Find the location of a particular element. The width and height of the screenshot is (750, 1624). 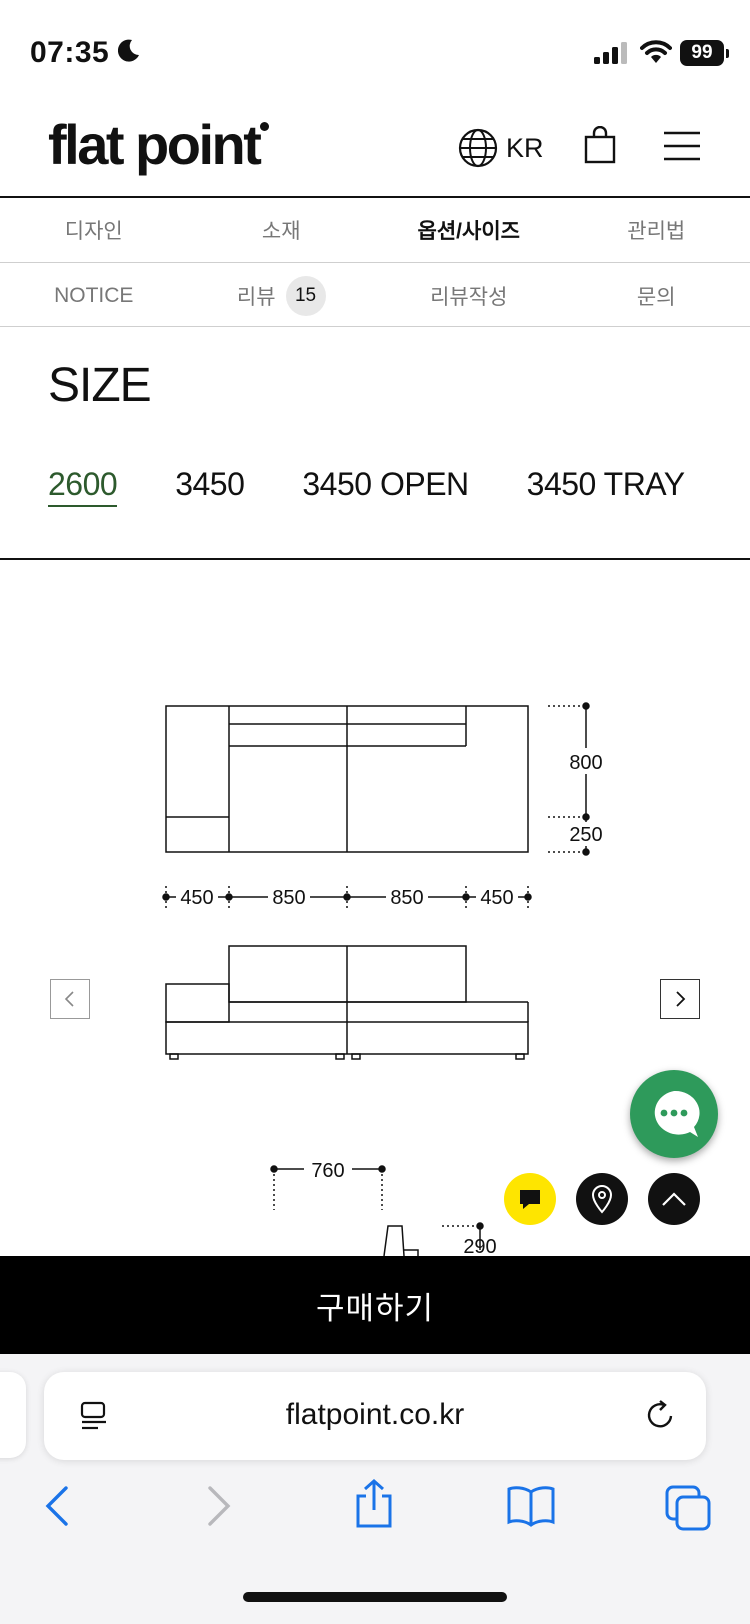

width-dimension is located at coordinates (347, 897).